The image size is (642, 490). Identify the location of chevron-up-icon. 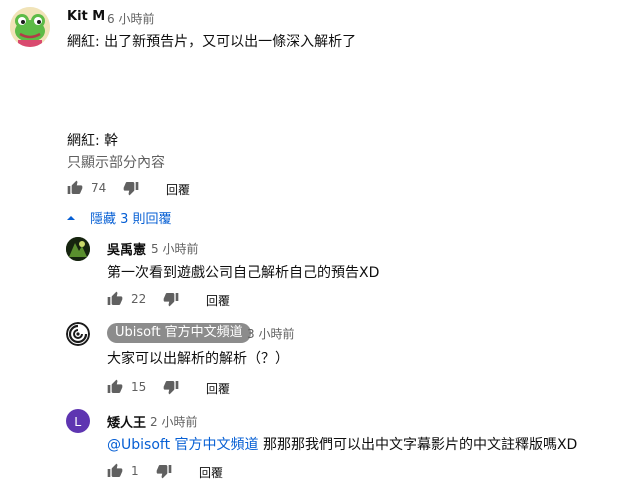
(71, 217).